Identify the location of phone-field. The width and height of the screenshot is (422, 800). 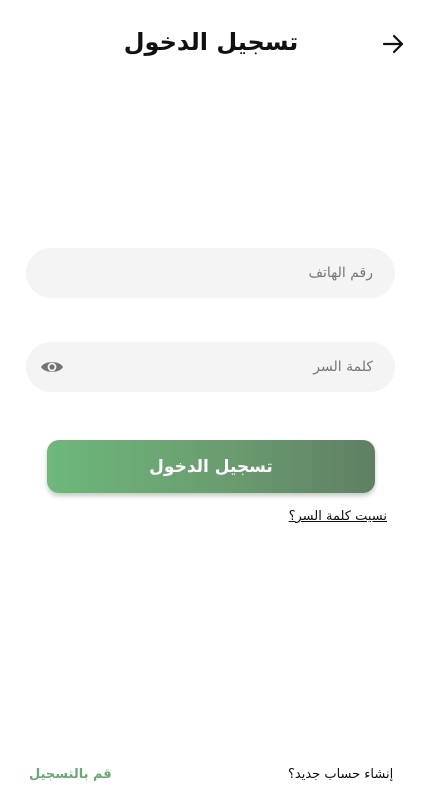
(210, 273).